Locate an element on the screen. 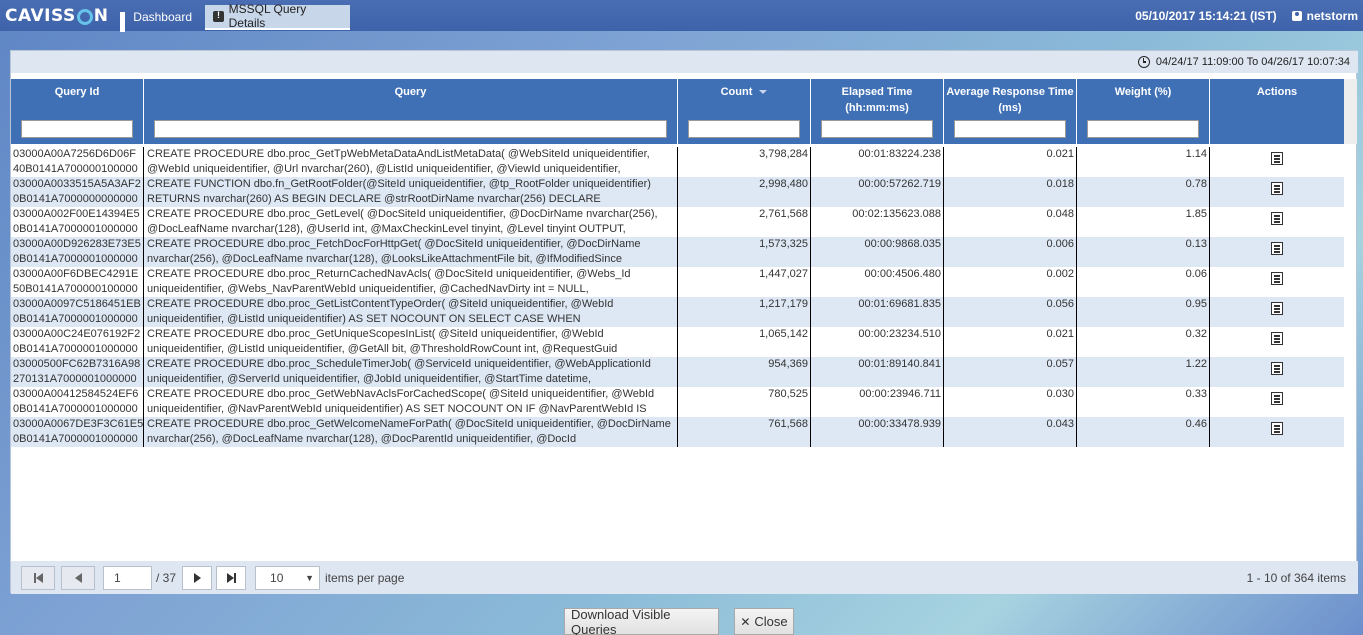  query-id-line-1: 03000A00F6DBEC4291E is located at coordinates (76, 274).